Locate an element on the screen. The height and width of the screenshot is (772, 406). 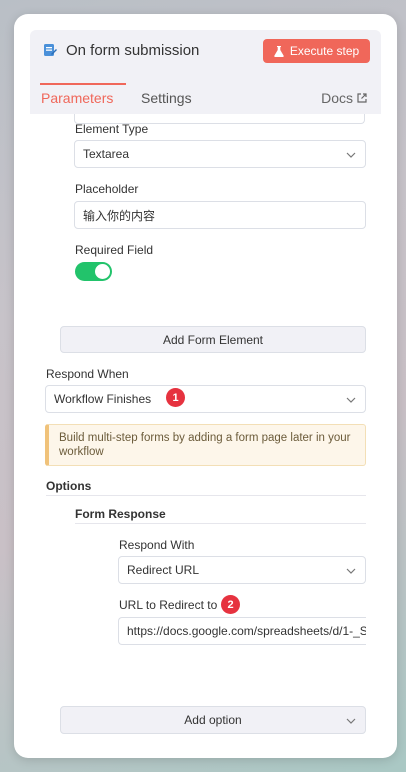
annotation-badge-2: 2 is located at coordinates (230, 604).